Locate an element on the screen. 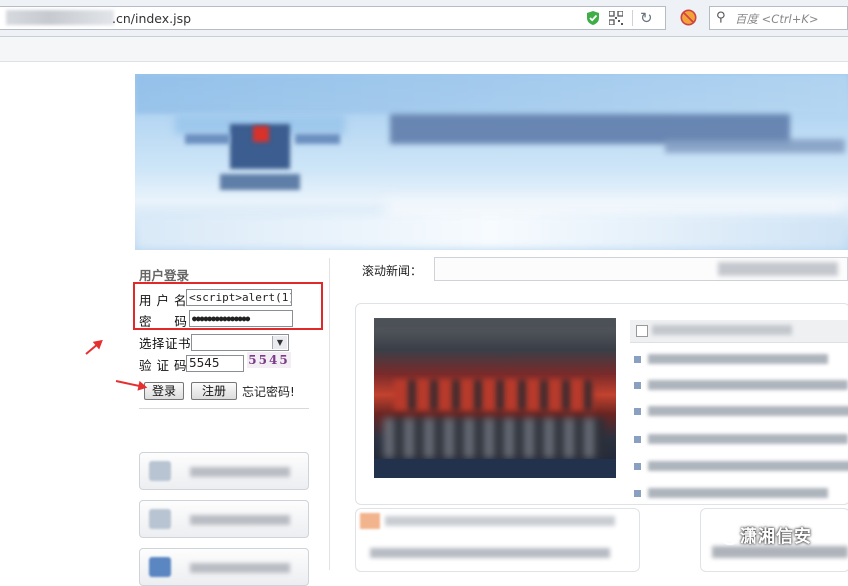 The height and width of the screenshot is (586, 848). ticker-text-redacted is located at coordinates (778, 269).